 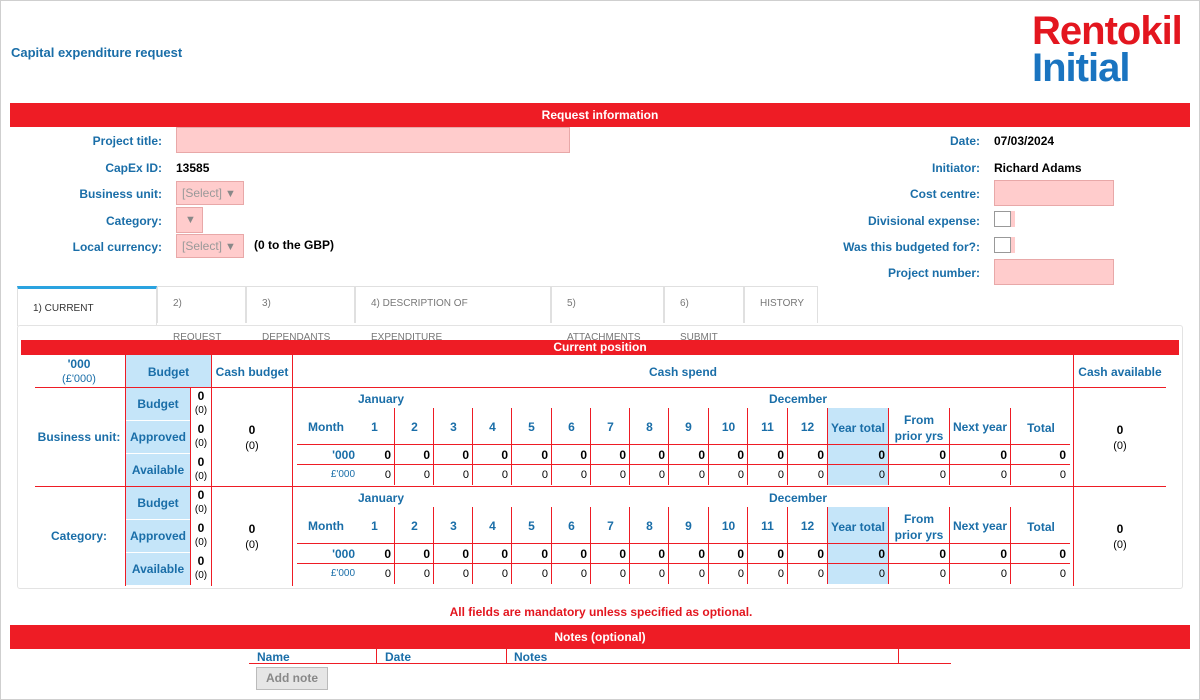 I want to click on company-logo: Rentokil Initial, so click(x=1107, y=50).